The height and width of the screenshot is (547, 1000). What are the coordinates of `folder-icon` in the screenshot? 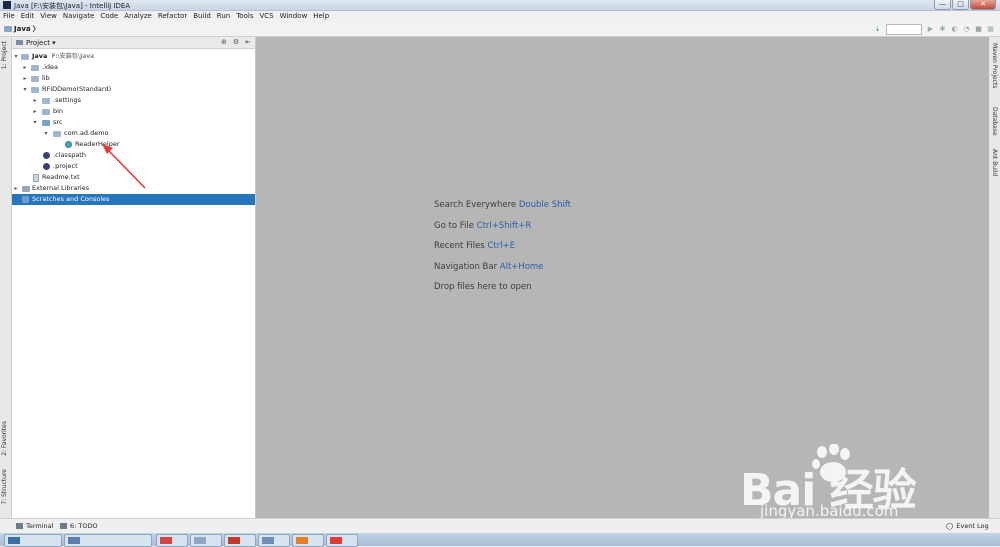 It's located at (8, 29).